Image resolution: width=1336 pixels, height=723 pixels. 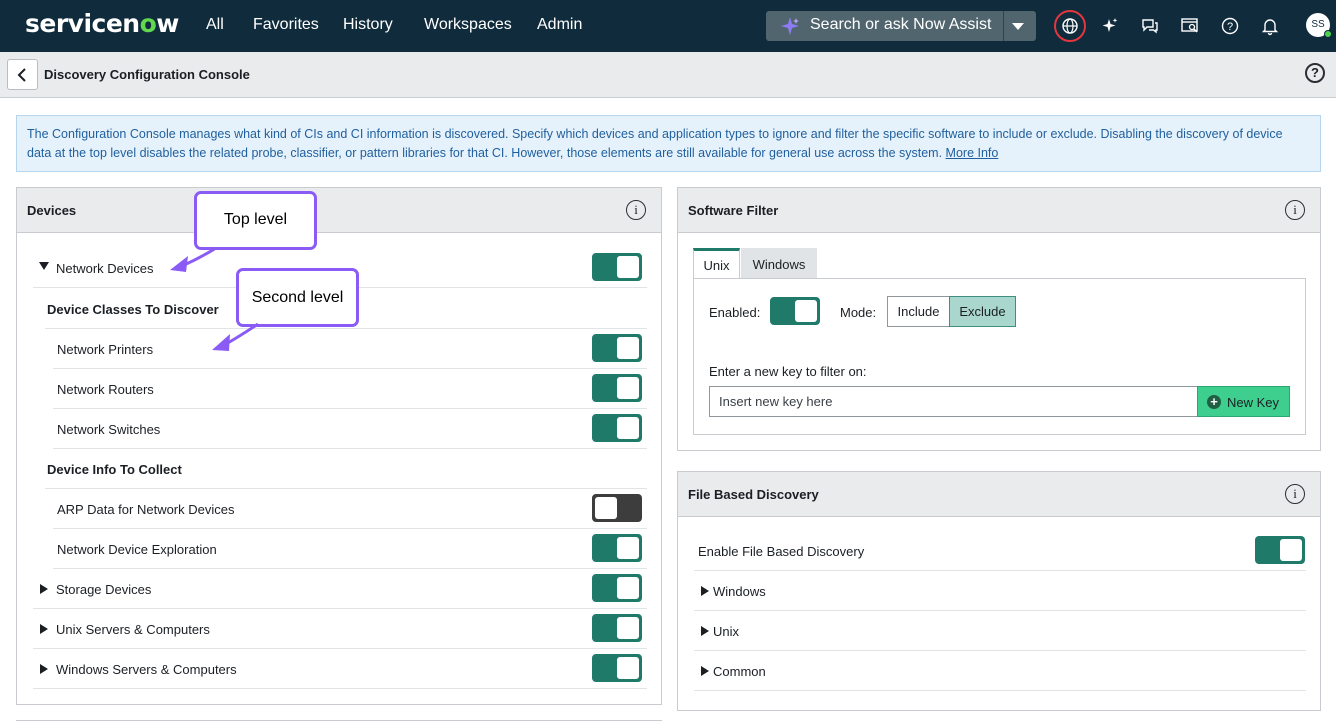 What do you see at coordinates (788, 371) in the screenshot?
I see `key-label: Enter a new key to filter on:` at bounding box center [788, 371].